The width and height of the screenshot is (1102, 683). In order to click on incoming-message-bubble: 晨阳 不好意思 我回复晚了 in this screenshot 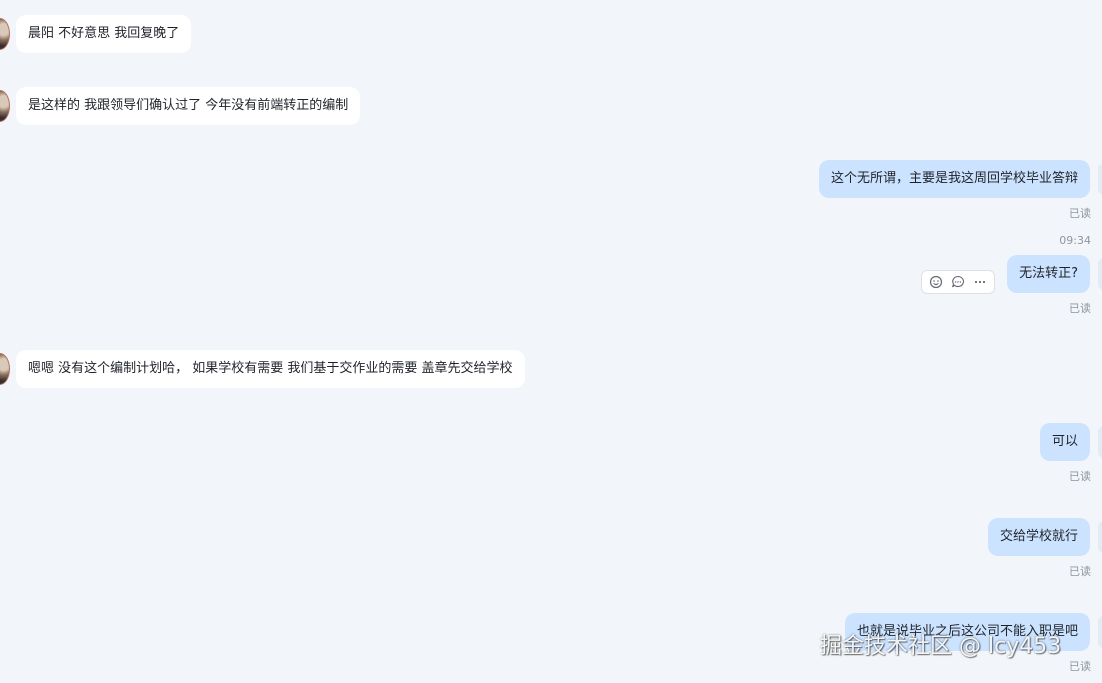, I will do `click(104, 34)`.